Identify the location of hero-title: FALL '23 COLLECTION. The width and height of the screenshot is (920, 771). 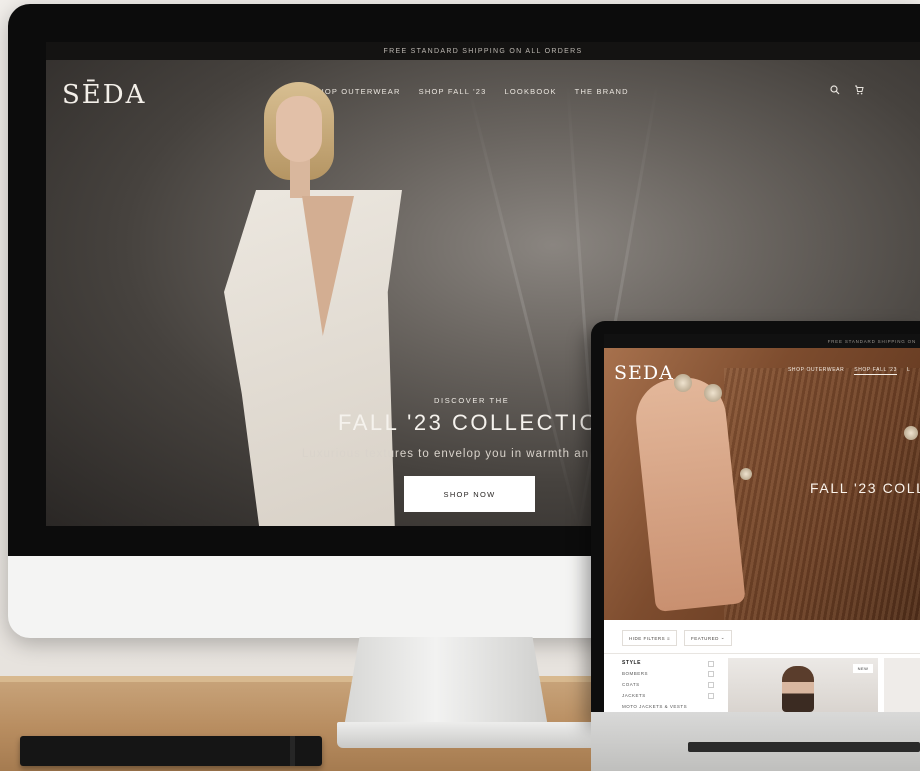
(478, 422).